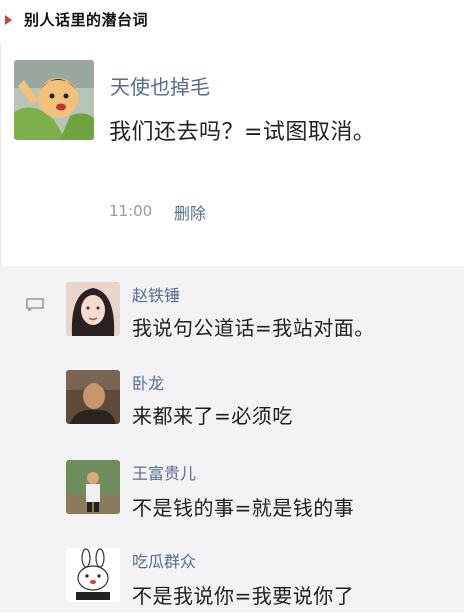 The image size is (464, 616). I want to click on commenter-name: 卧龙, so click(148, 382).